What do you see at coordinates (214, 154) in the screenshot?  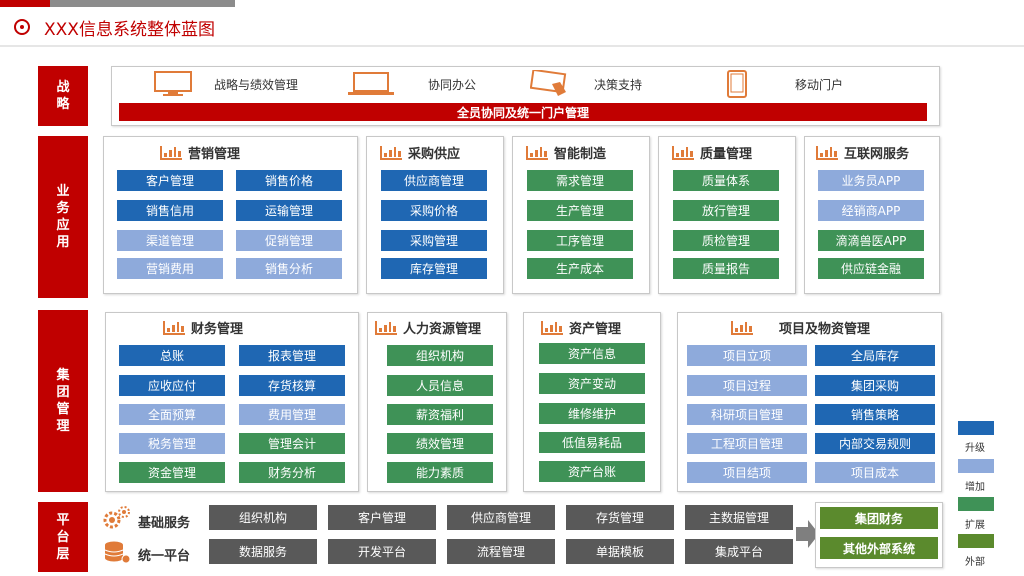 I see `marketing-title-text: 营销管理` at bounding box center [214, 154].